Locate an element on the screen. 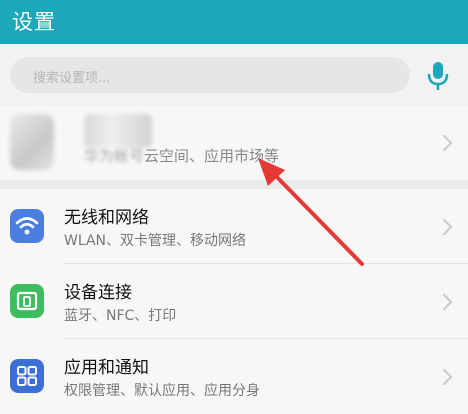 The image size is (468, 414). title-bar: 设置 is located at coordinates (234, 22).